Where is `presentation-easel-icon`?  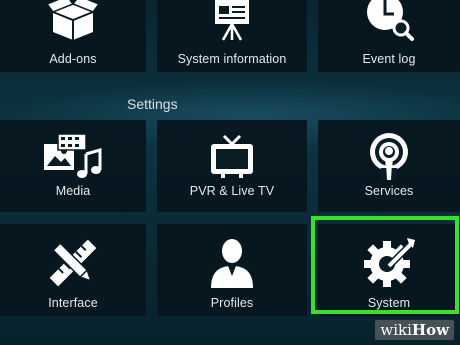 presentation-easel-icon is located at coordinates (232, 21).